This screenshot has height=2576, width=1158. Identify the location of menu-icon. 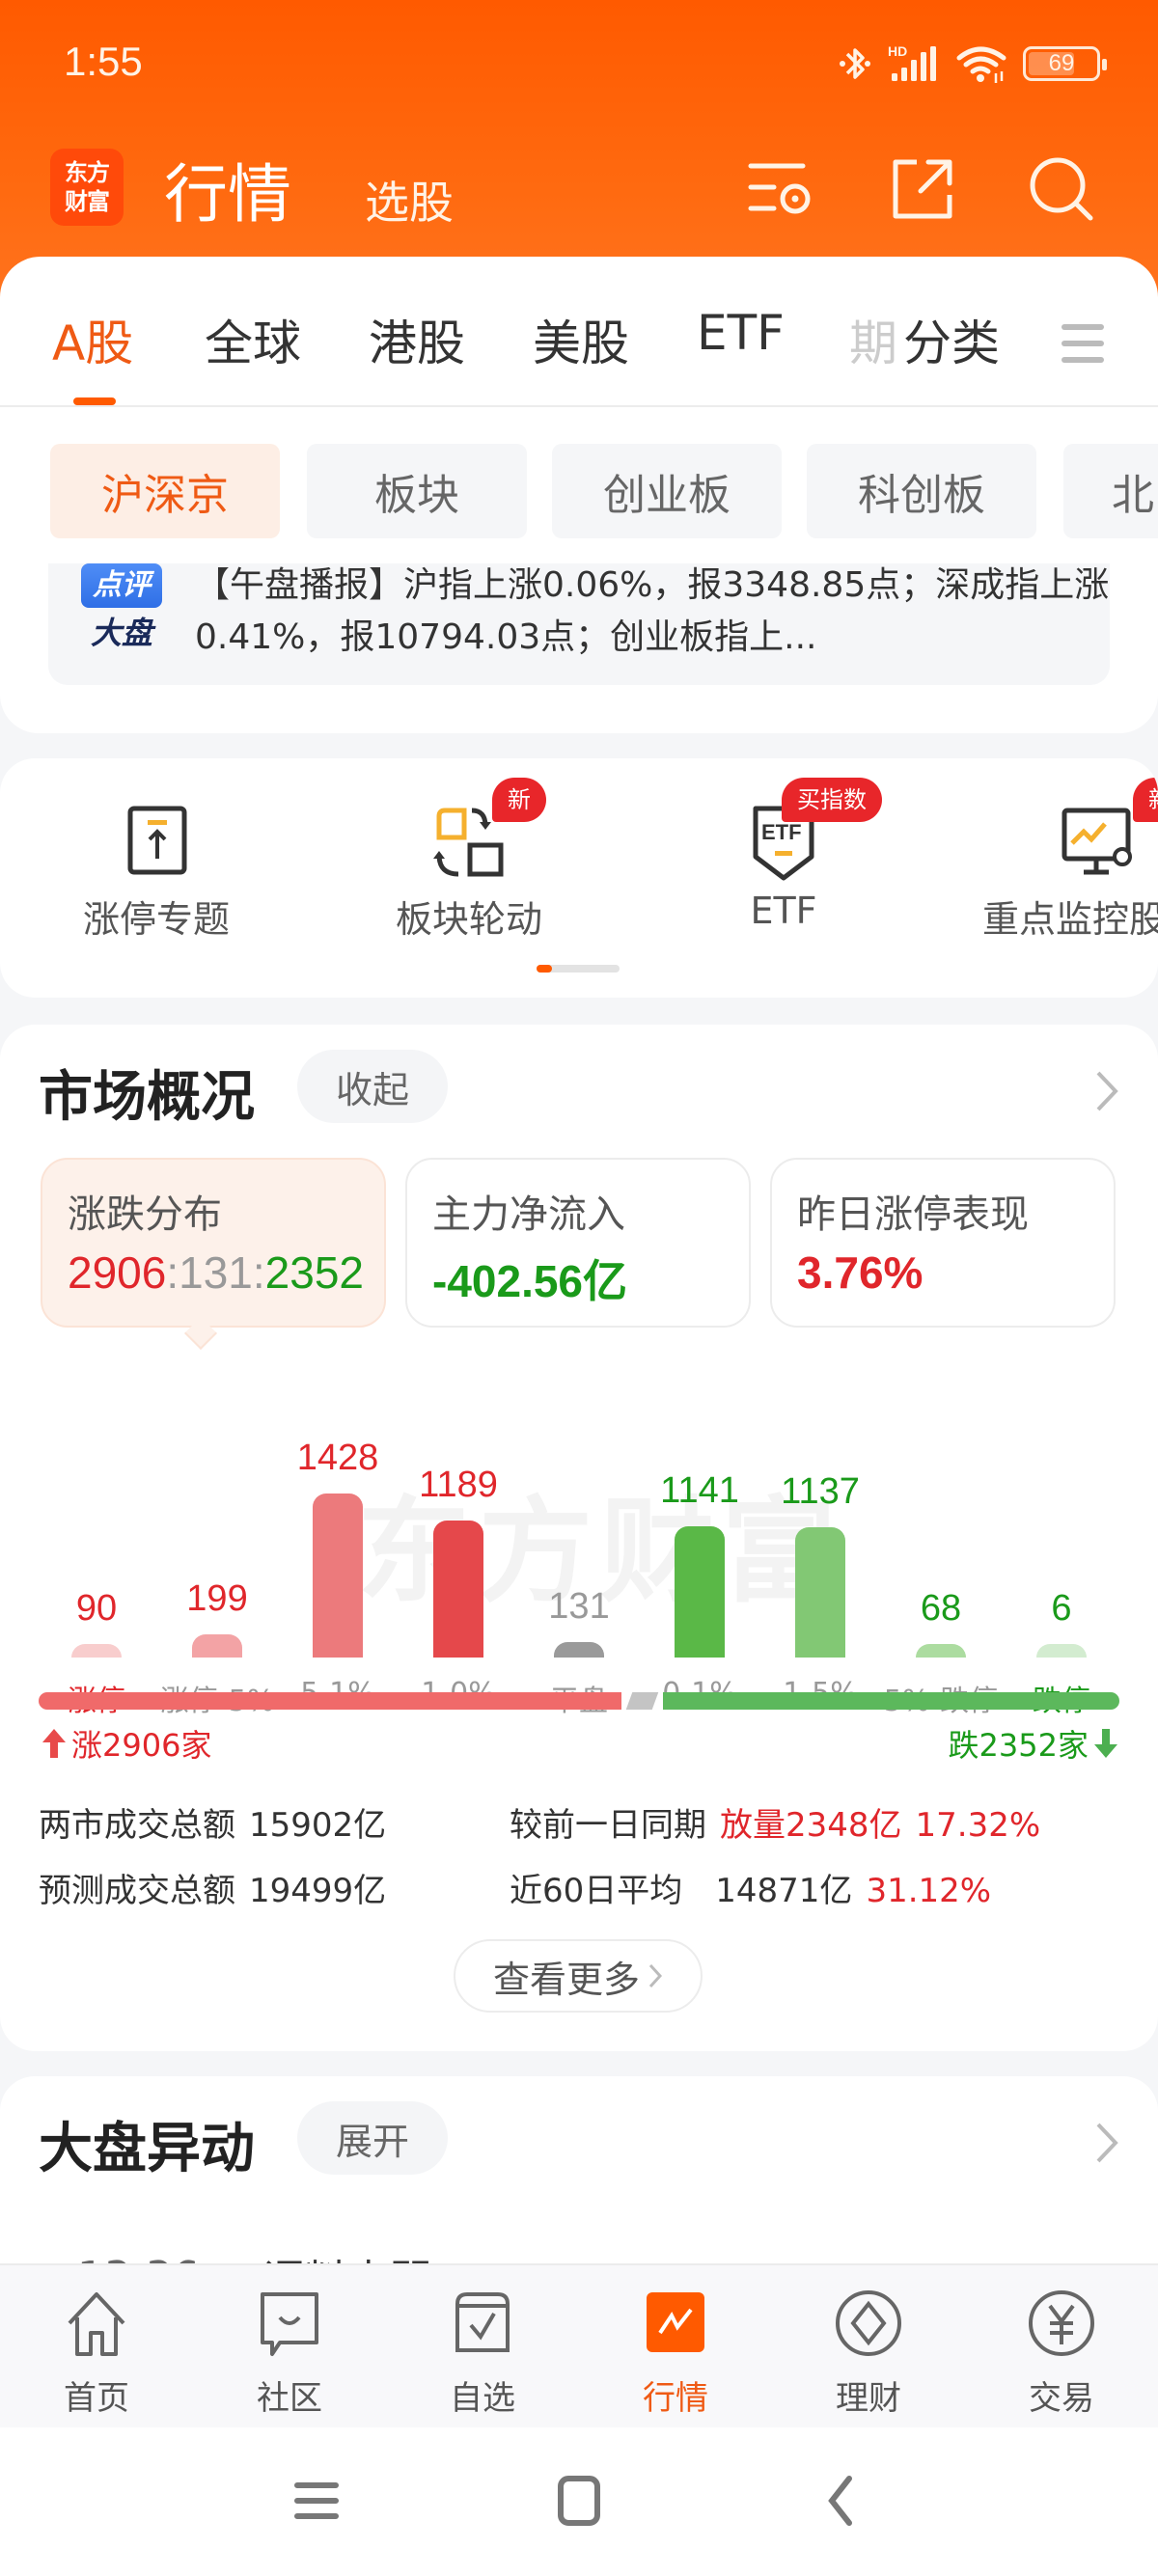
(316, 2500).